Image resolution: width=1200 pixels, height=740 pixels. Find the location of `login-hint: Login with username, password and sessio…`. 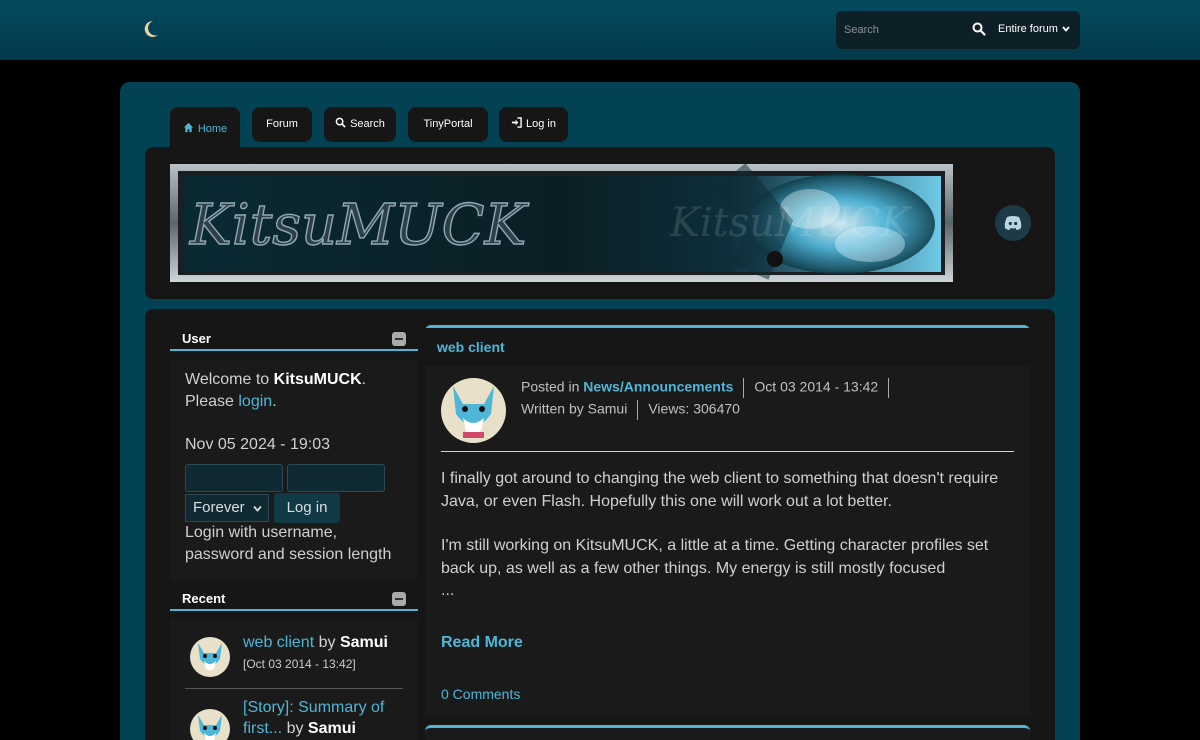

login-hint: Login with username, password and sessio… is located at coordinates (288, 543).